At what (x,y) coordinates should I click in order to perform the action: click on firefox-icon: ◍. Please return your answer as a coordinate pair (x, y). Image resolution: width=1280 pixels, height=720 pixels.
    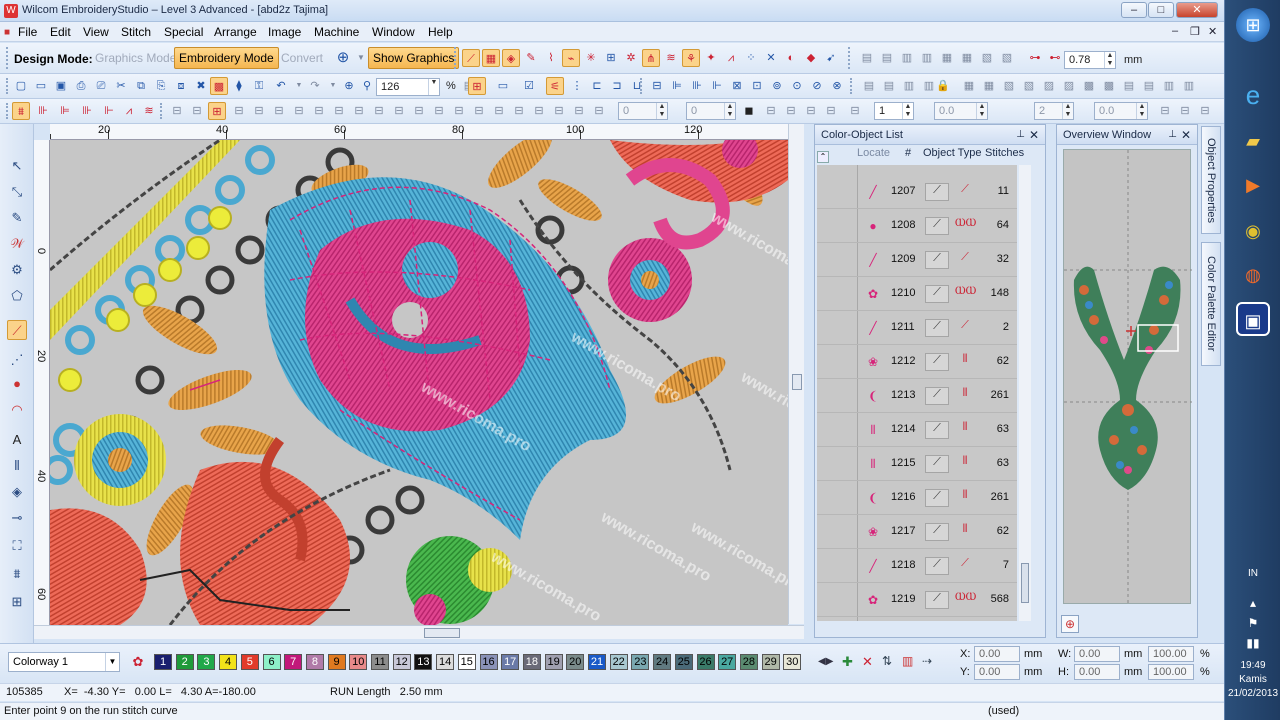
    Looking at the image, I should click on (1253, 275).